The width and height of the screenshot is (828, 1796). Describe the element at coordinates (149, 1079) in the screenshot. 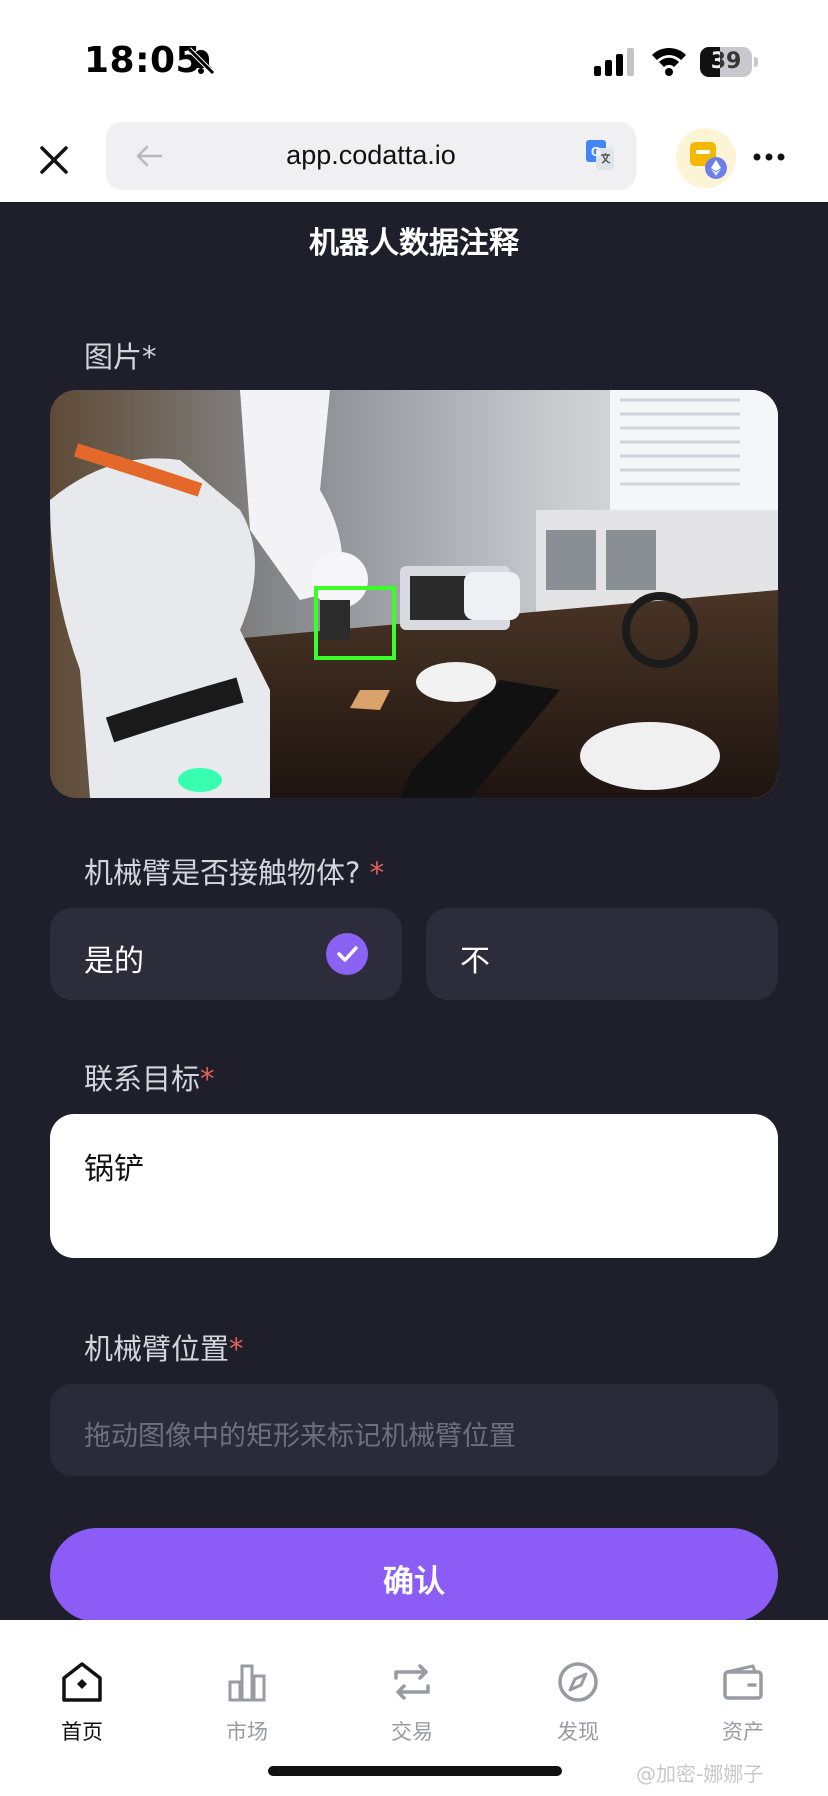

I see `target-label: 联系目标*` at that location.